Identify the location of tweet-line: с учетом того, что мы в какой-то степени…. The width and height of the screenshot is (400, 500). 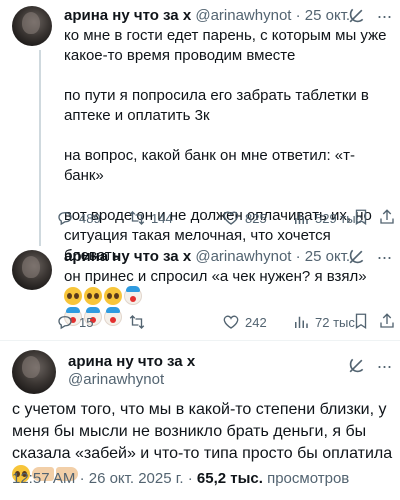
(202, 431).